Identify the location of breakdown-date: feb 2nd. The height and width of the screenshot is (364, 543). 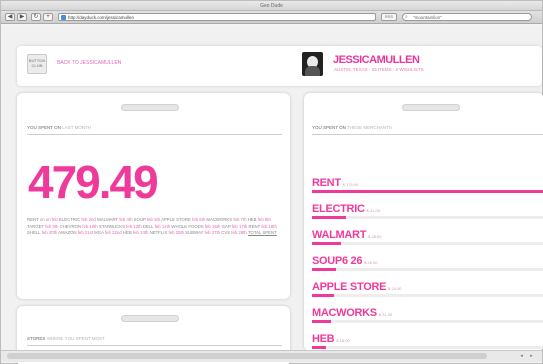
(89, 219).